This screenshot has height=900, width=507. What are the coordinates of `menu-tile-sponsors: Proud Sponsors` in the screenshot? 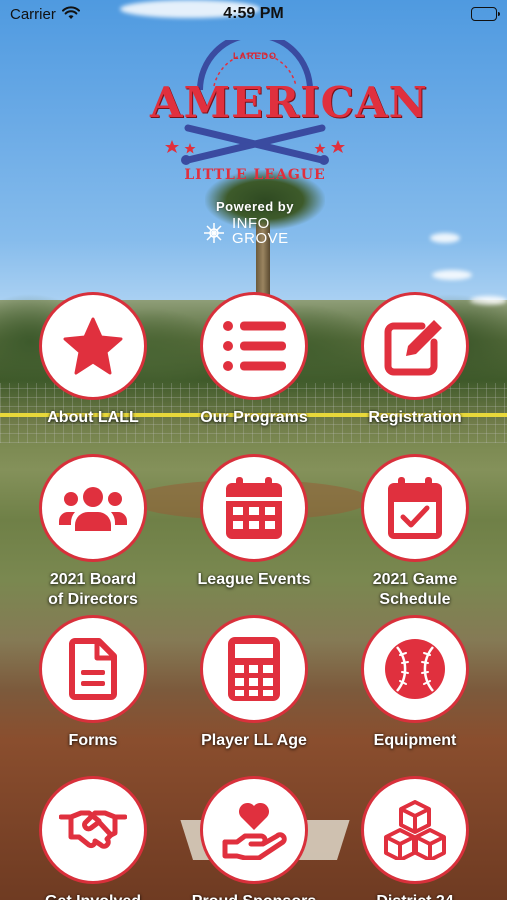 It's located at (254, 838).